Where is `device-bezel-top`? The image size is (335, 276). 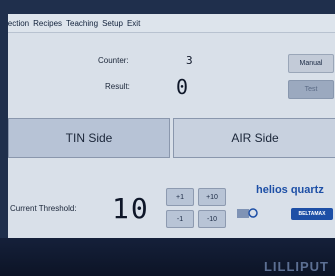
device-bezel-top is located at coordinates (167, 7).